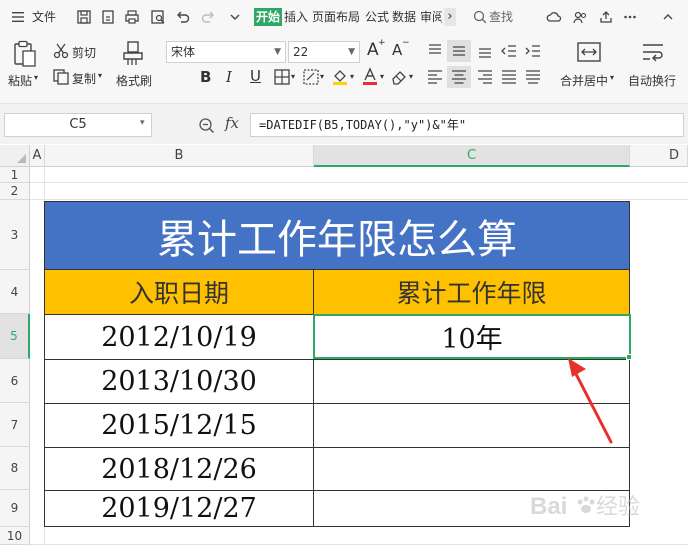 This screenshot has height=552, width=688. I want to click on shrink-font-button: A, so click(397, 50).